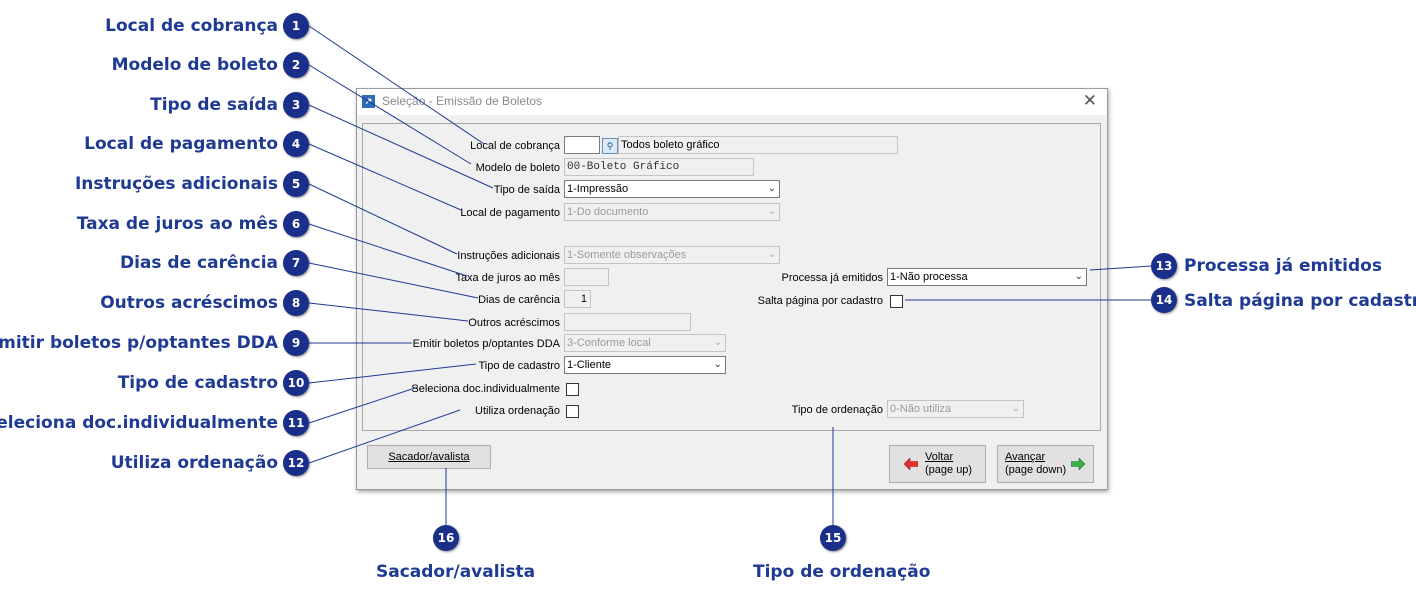 The image size is (1416, 599). I want to click on callout-badge-2: 2, so click(296, 65).